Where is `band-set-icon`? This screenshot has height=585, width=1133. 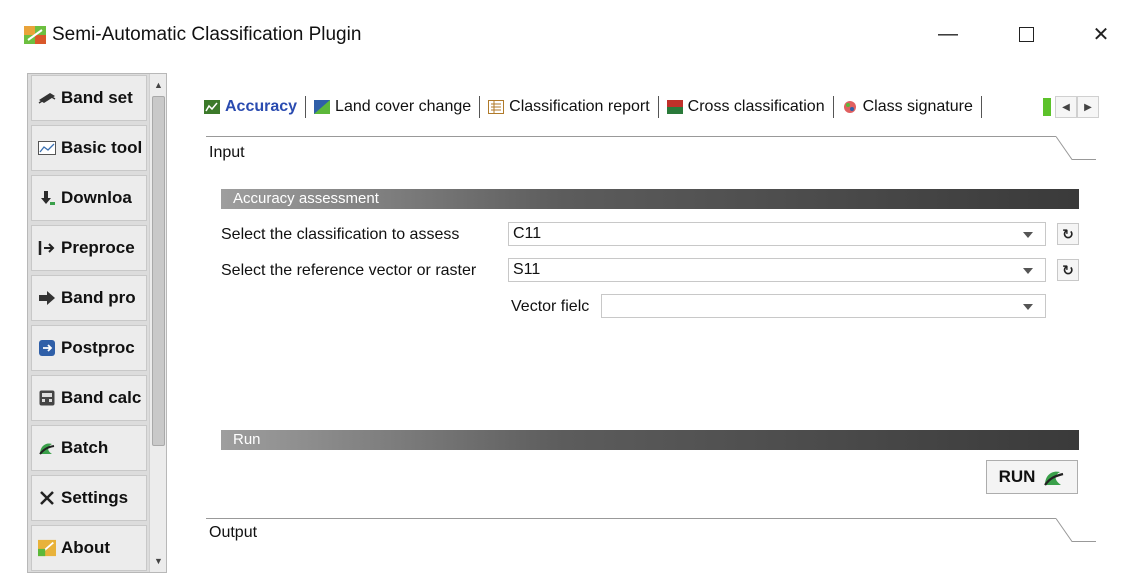 band-set-icon is located at coordinates (47, 98).